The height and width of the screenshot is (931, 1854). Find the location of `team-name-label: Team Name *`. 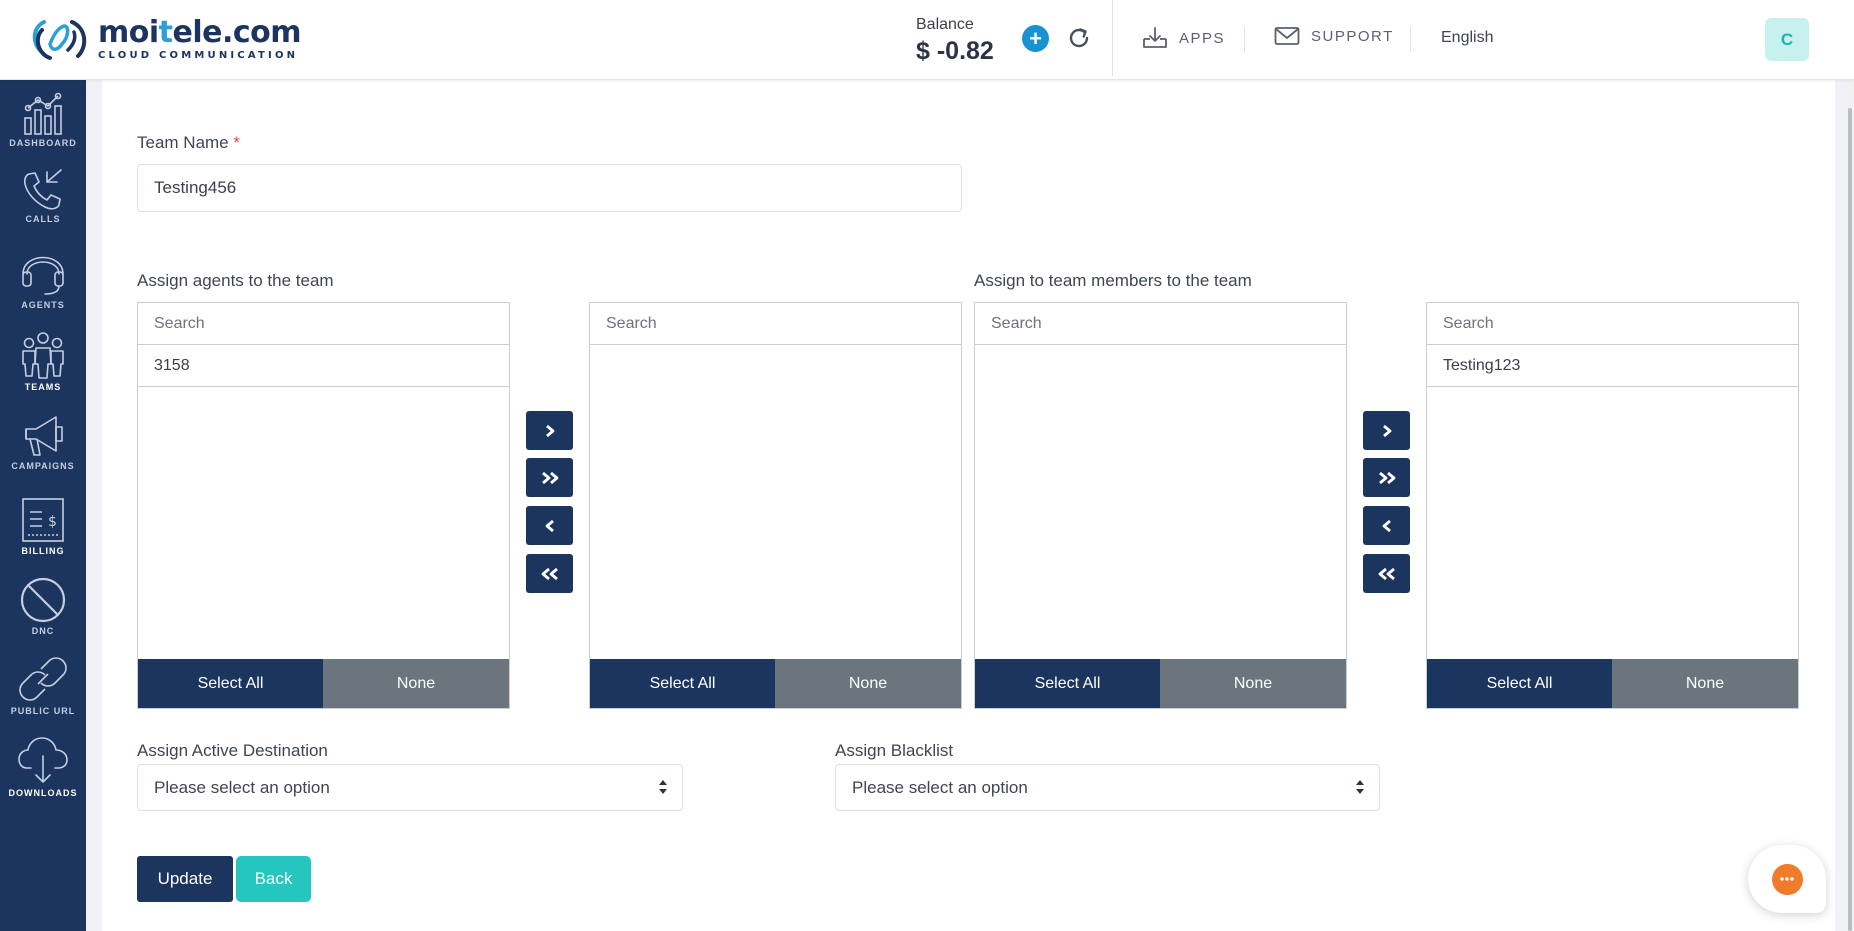

team-name-label: Team Name * is located at coordinates (188, 142).